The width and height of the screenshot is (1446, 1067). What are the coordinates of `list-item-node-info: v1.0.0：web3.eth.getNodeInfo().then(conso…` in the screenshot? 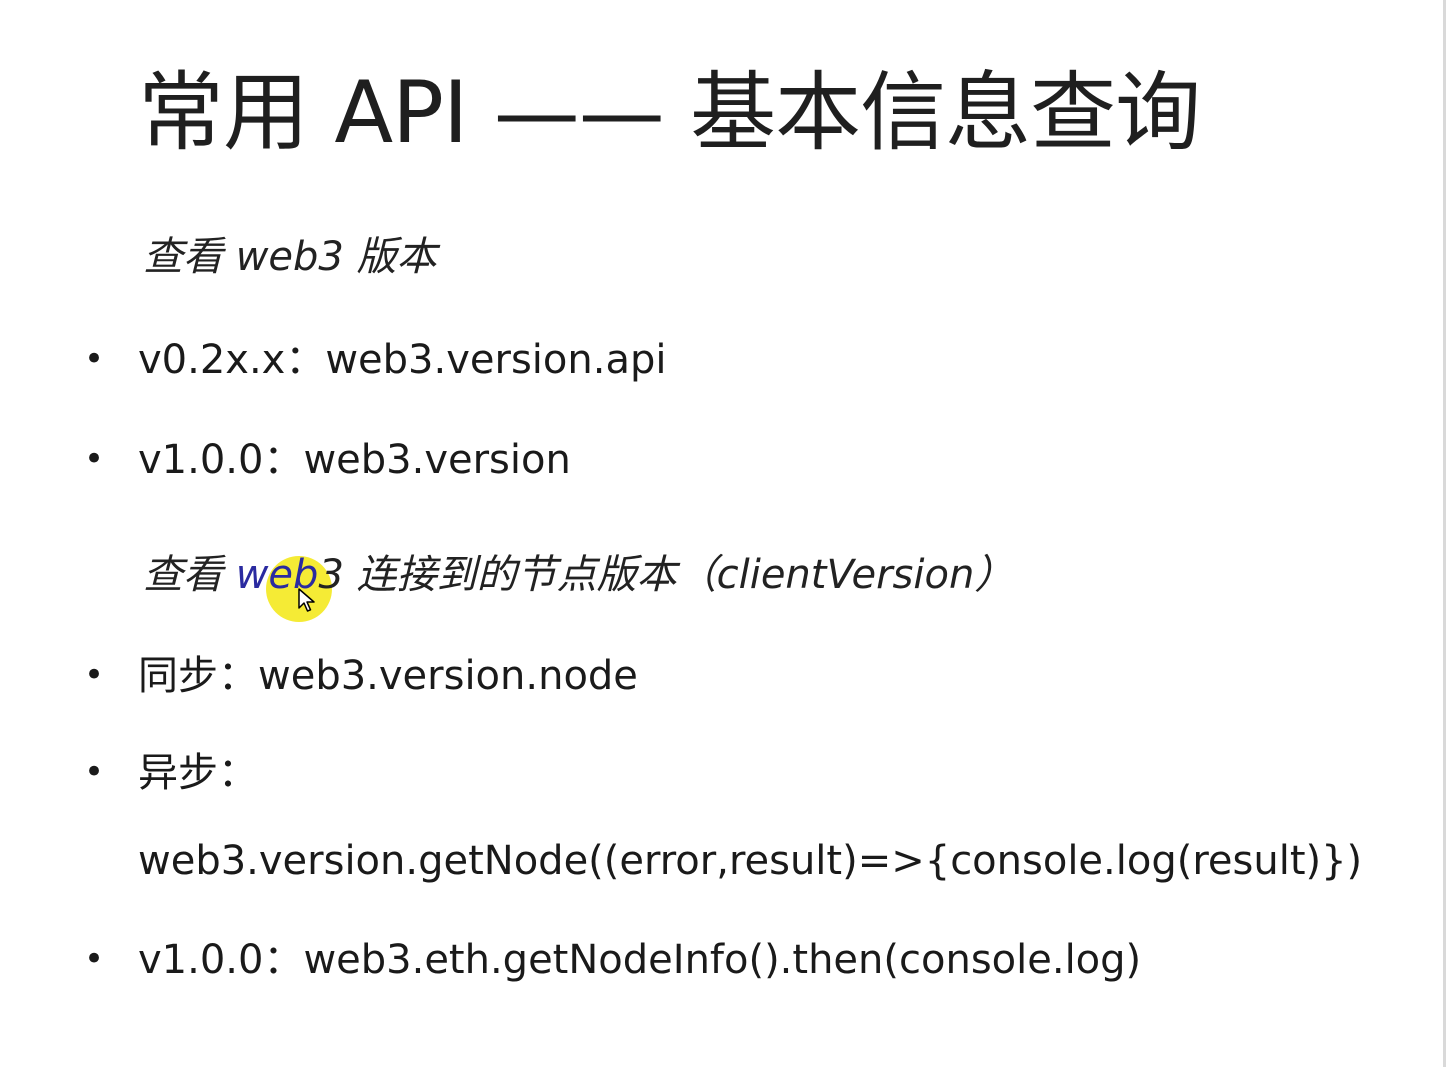 It's located at (640, 960).